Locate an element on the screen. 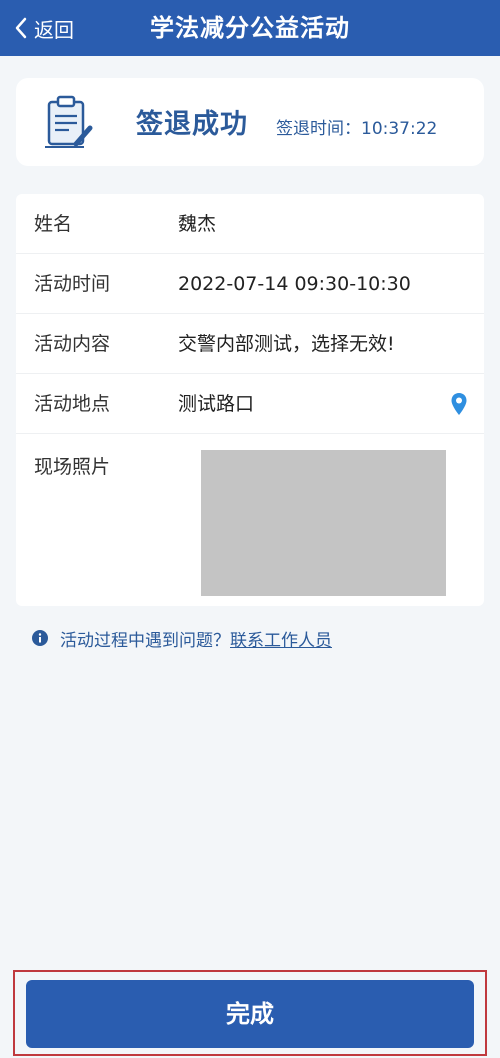 Image resolution: width=500 pixels, height=1058 pixels. checkout-success-title: 签退成功 is located at coordinates (192, 124).